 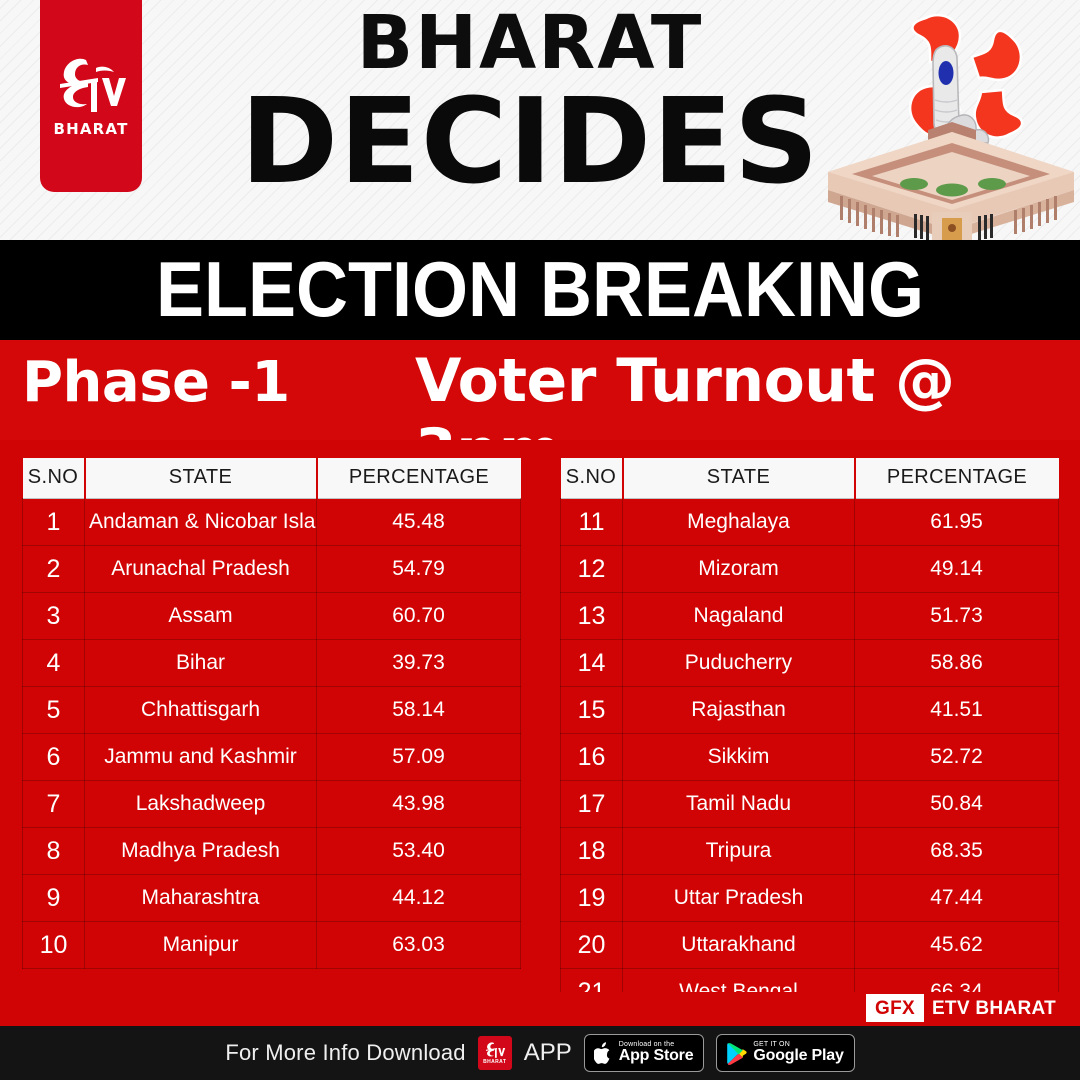 I want to click on brand-title-block: BHARAT DECIDES, so click(x=530, y=103).